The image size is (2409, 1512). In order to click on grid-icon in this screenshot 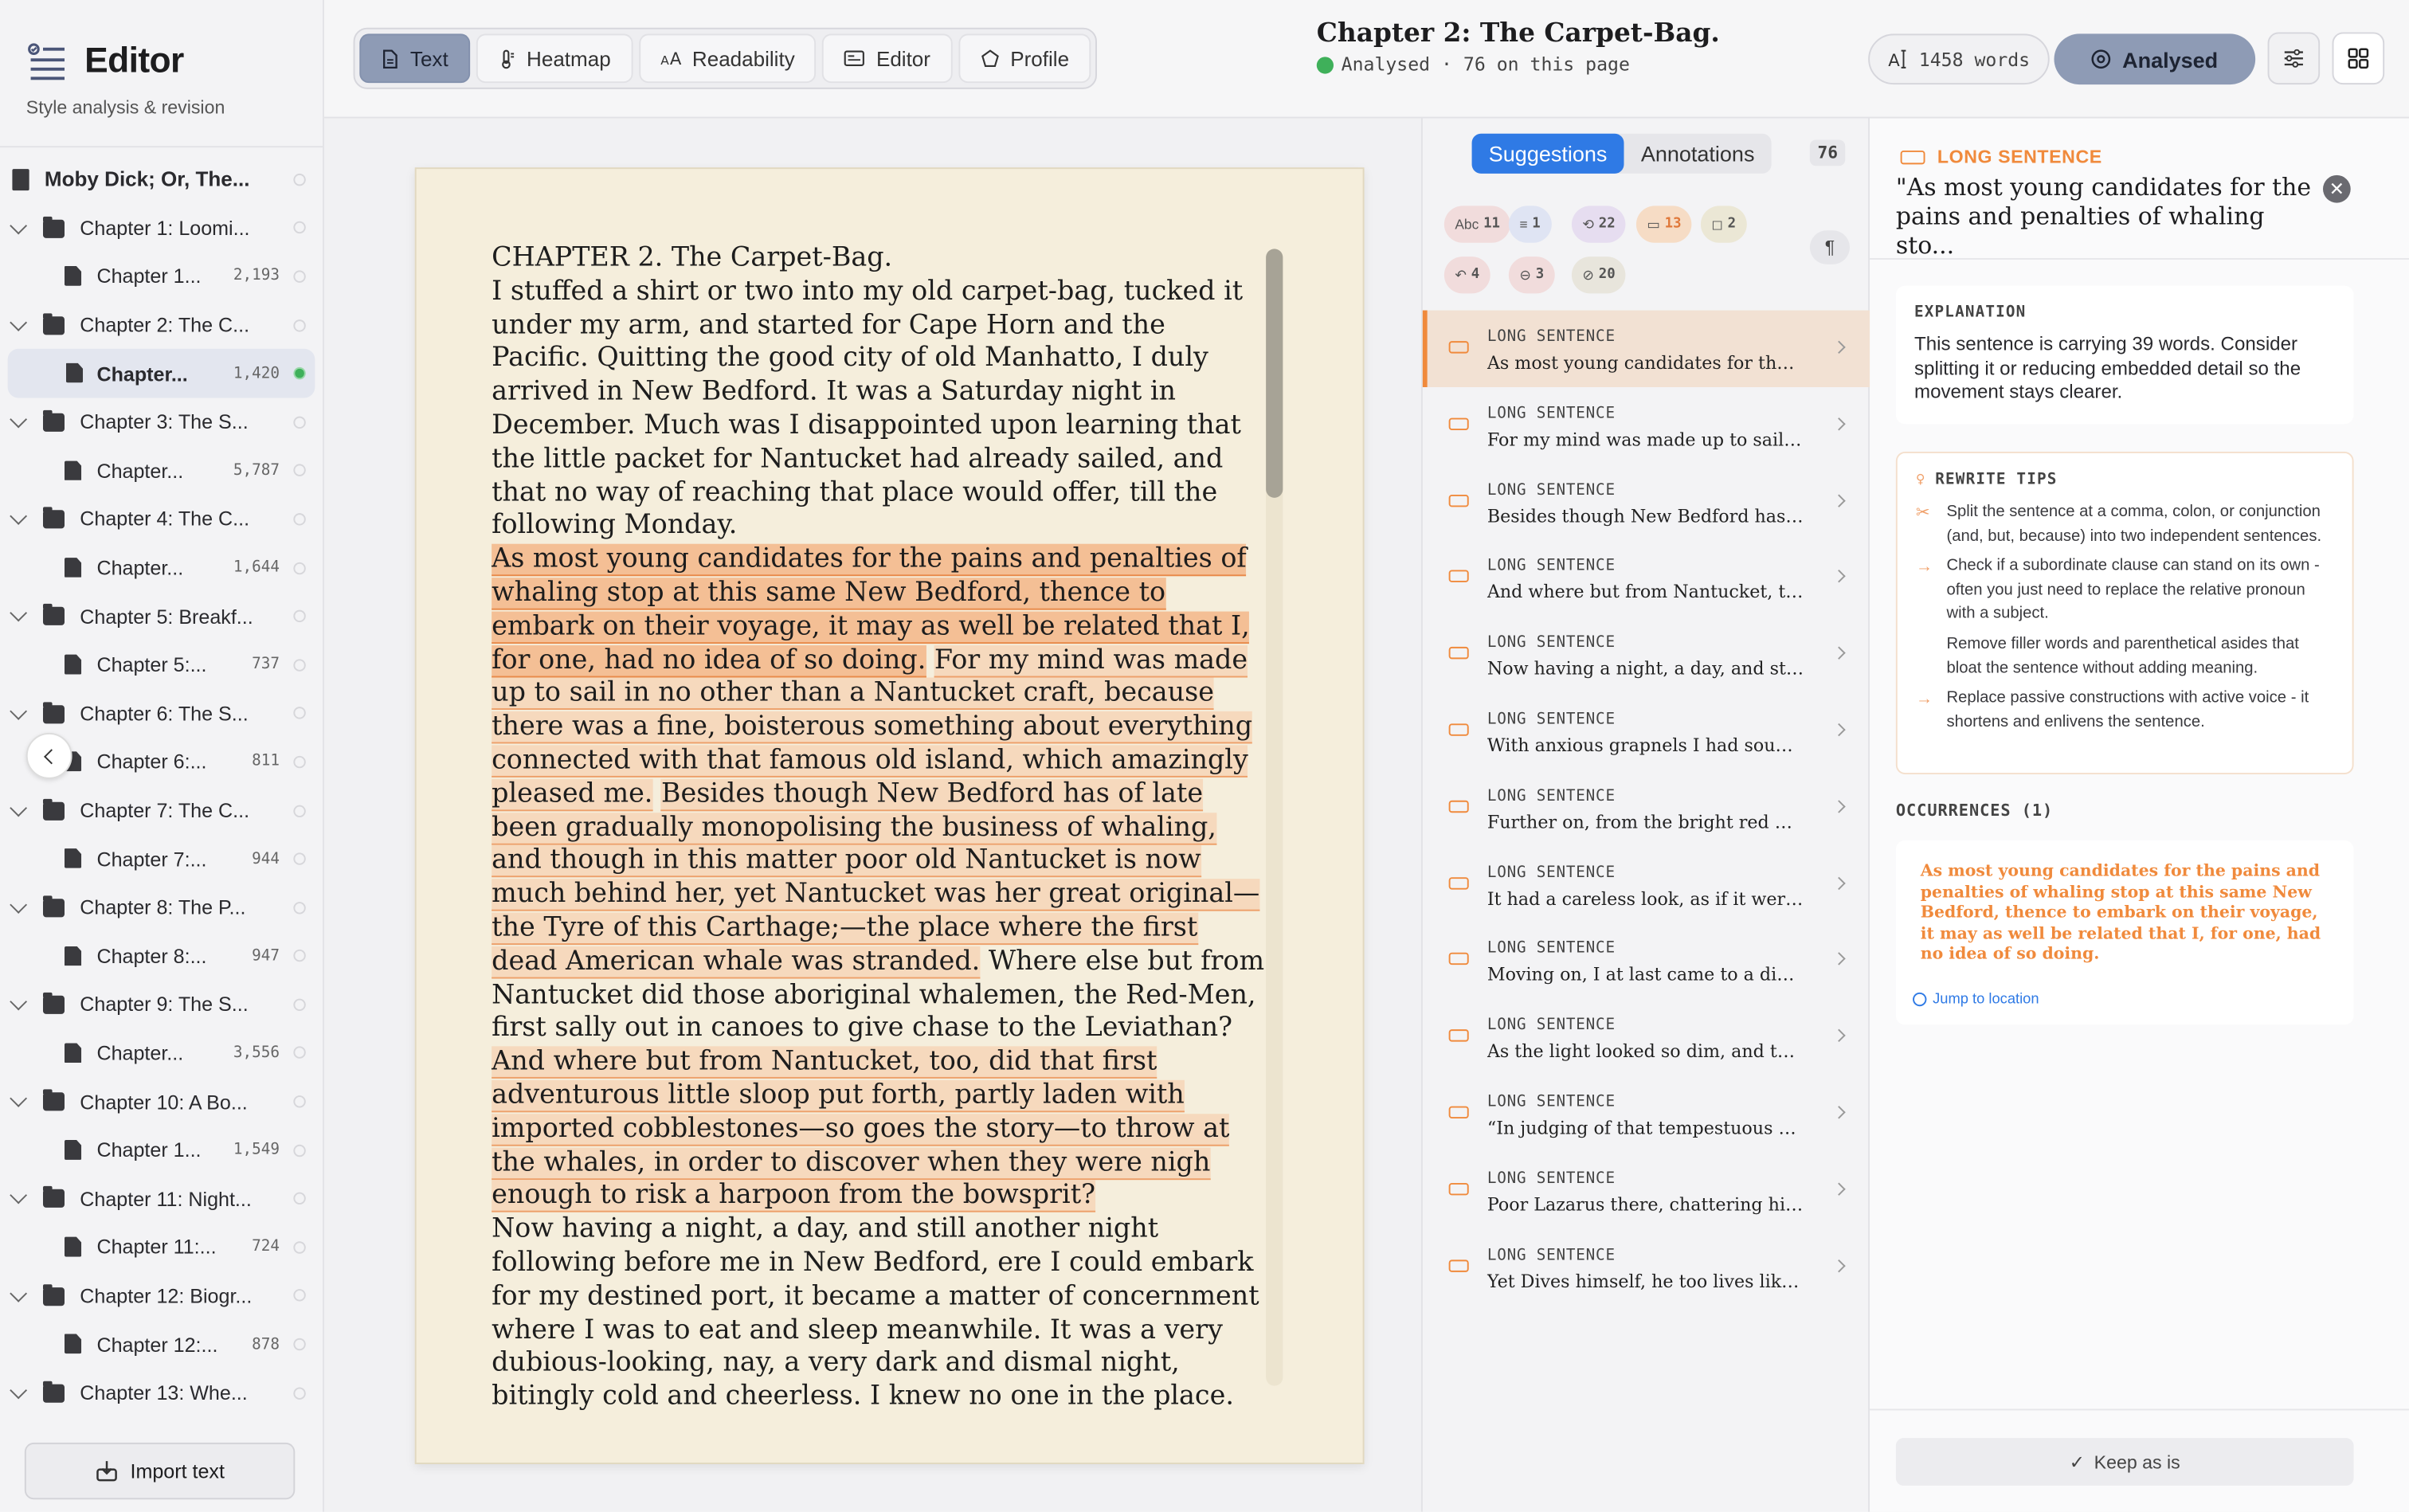, I will do `click(2358, 59)`.